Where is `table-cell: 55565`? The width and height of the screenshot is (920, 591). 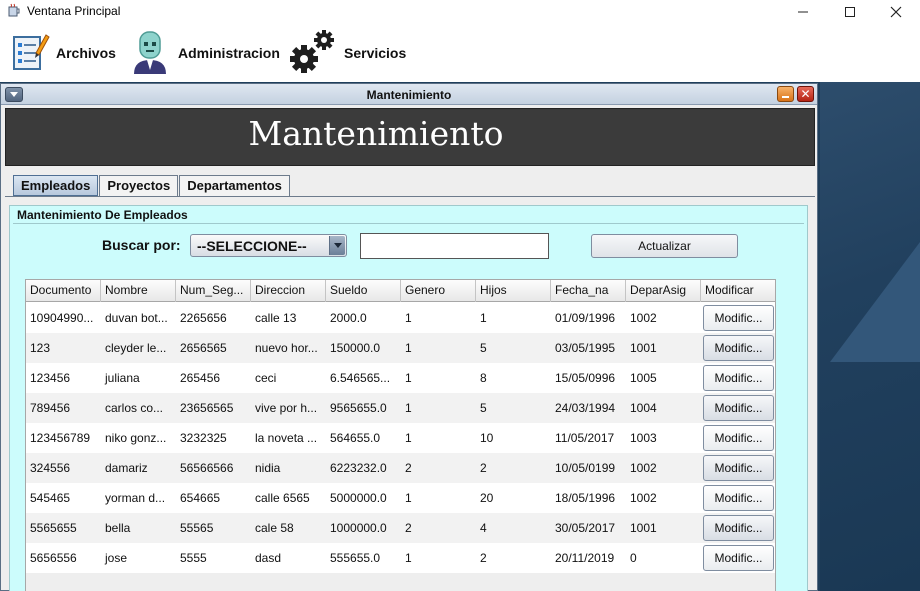 table-cell: 55565 is located at coordinates (213, 528).